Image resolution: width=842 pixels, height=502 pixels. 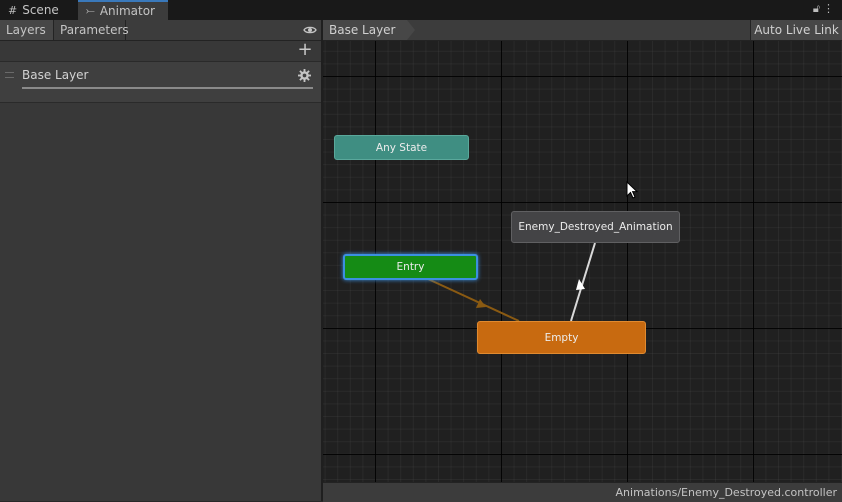 What do you see at coordinates (561, 337) in the screenshot?
I see `empty-state-node: Empty` at bounding box center [561, 337].